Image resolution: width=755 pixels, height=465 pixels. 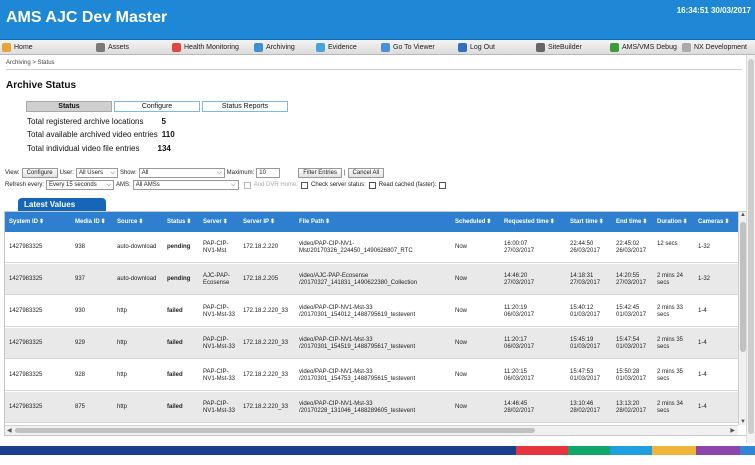 I want to click on cell-start-time: 14:18:31 27/03/2017, so click(x=585, y=279).